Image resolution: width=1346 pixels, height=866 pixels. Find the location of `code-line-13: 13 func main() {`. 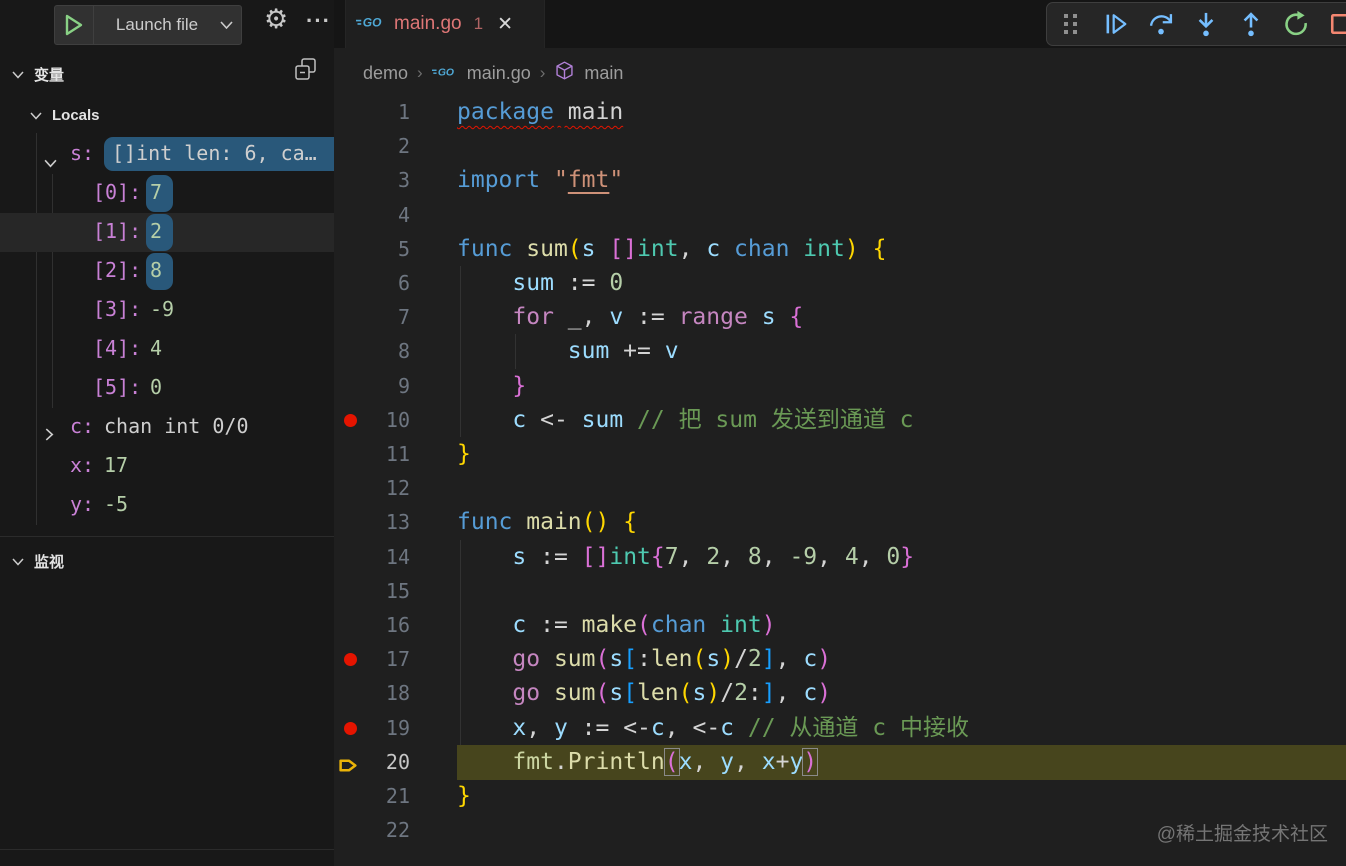

code-line-13: 13 func main() { is located at coordinates (840, 522).